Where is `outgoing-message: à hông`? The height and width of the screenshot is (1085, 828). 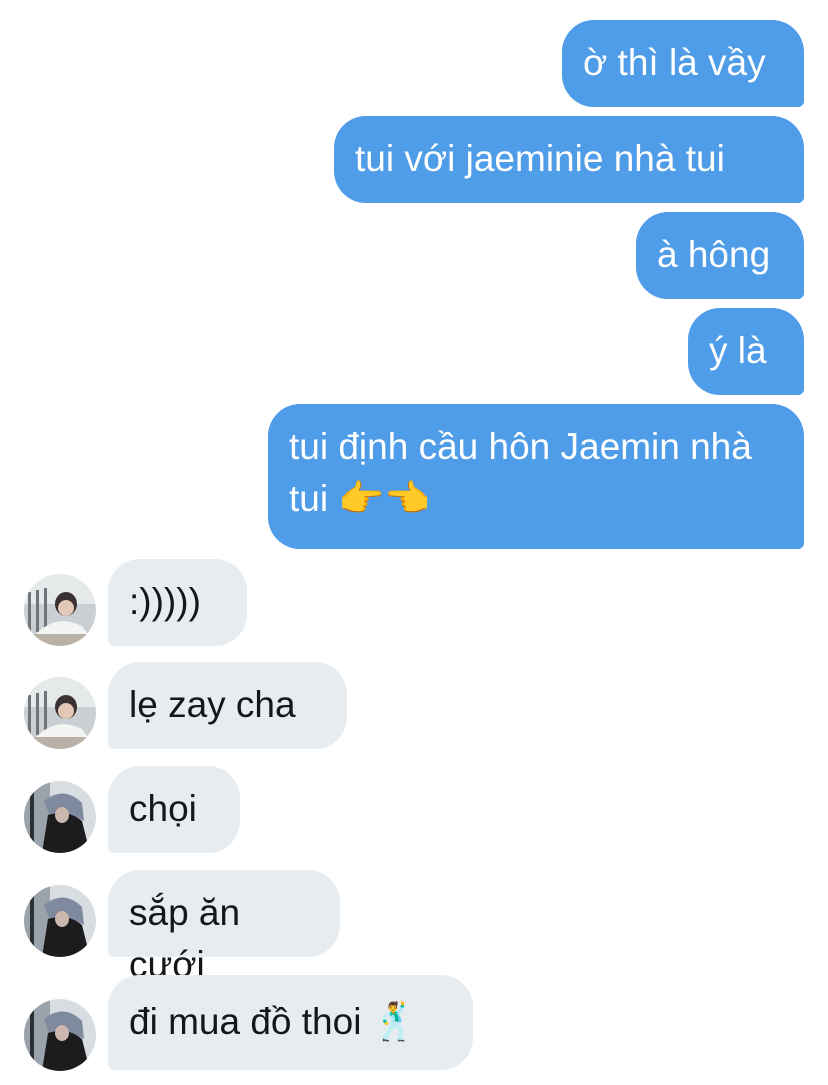
outgoing-message: à hông is located at coordinates (720, 255).